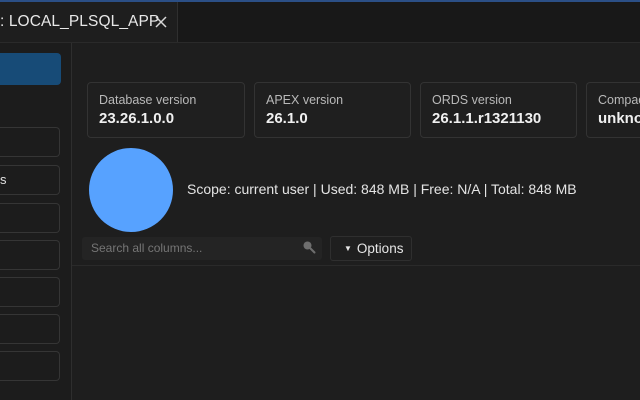 This screenshot has width=640, height=400. What do you see at coordinates (487, 118) in the screenshot?
I see `card-value: 26.1.1.r1321130` at bounding box center [487, 118].